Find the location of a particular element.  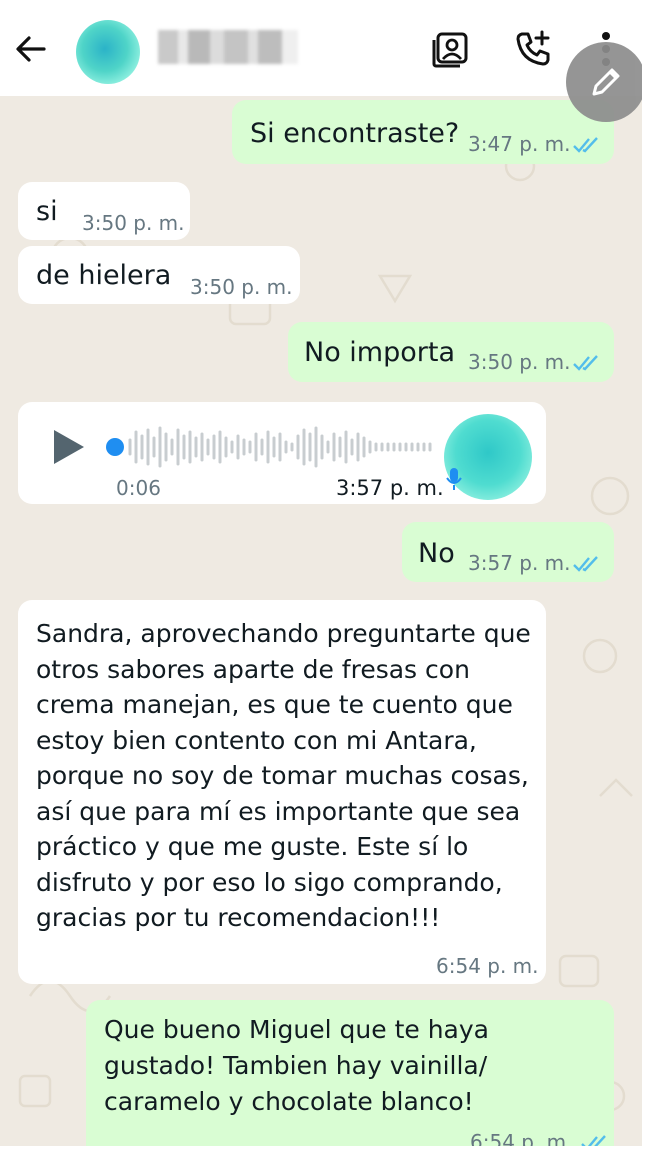

chat-header is located at coordinates (321, 48).